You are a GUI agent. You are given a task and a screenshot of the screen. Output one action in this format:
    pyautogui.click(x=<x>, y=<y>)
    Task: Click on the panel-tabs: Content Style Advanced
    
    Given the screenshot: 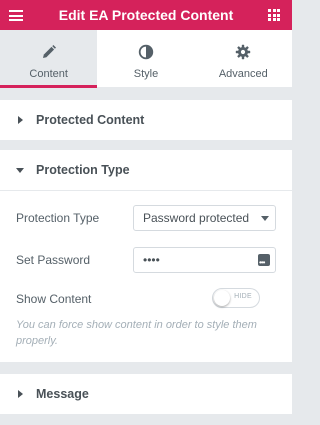 What is the action you would take?
    pyautogui.click(x=146, y=59)
    